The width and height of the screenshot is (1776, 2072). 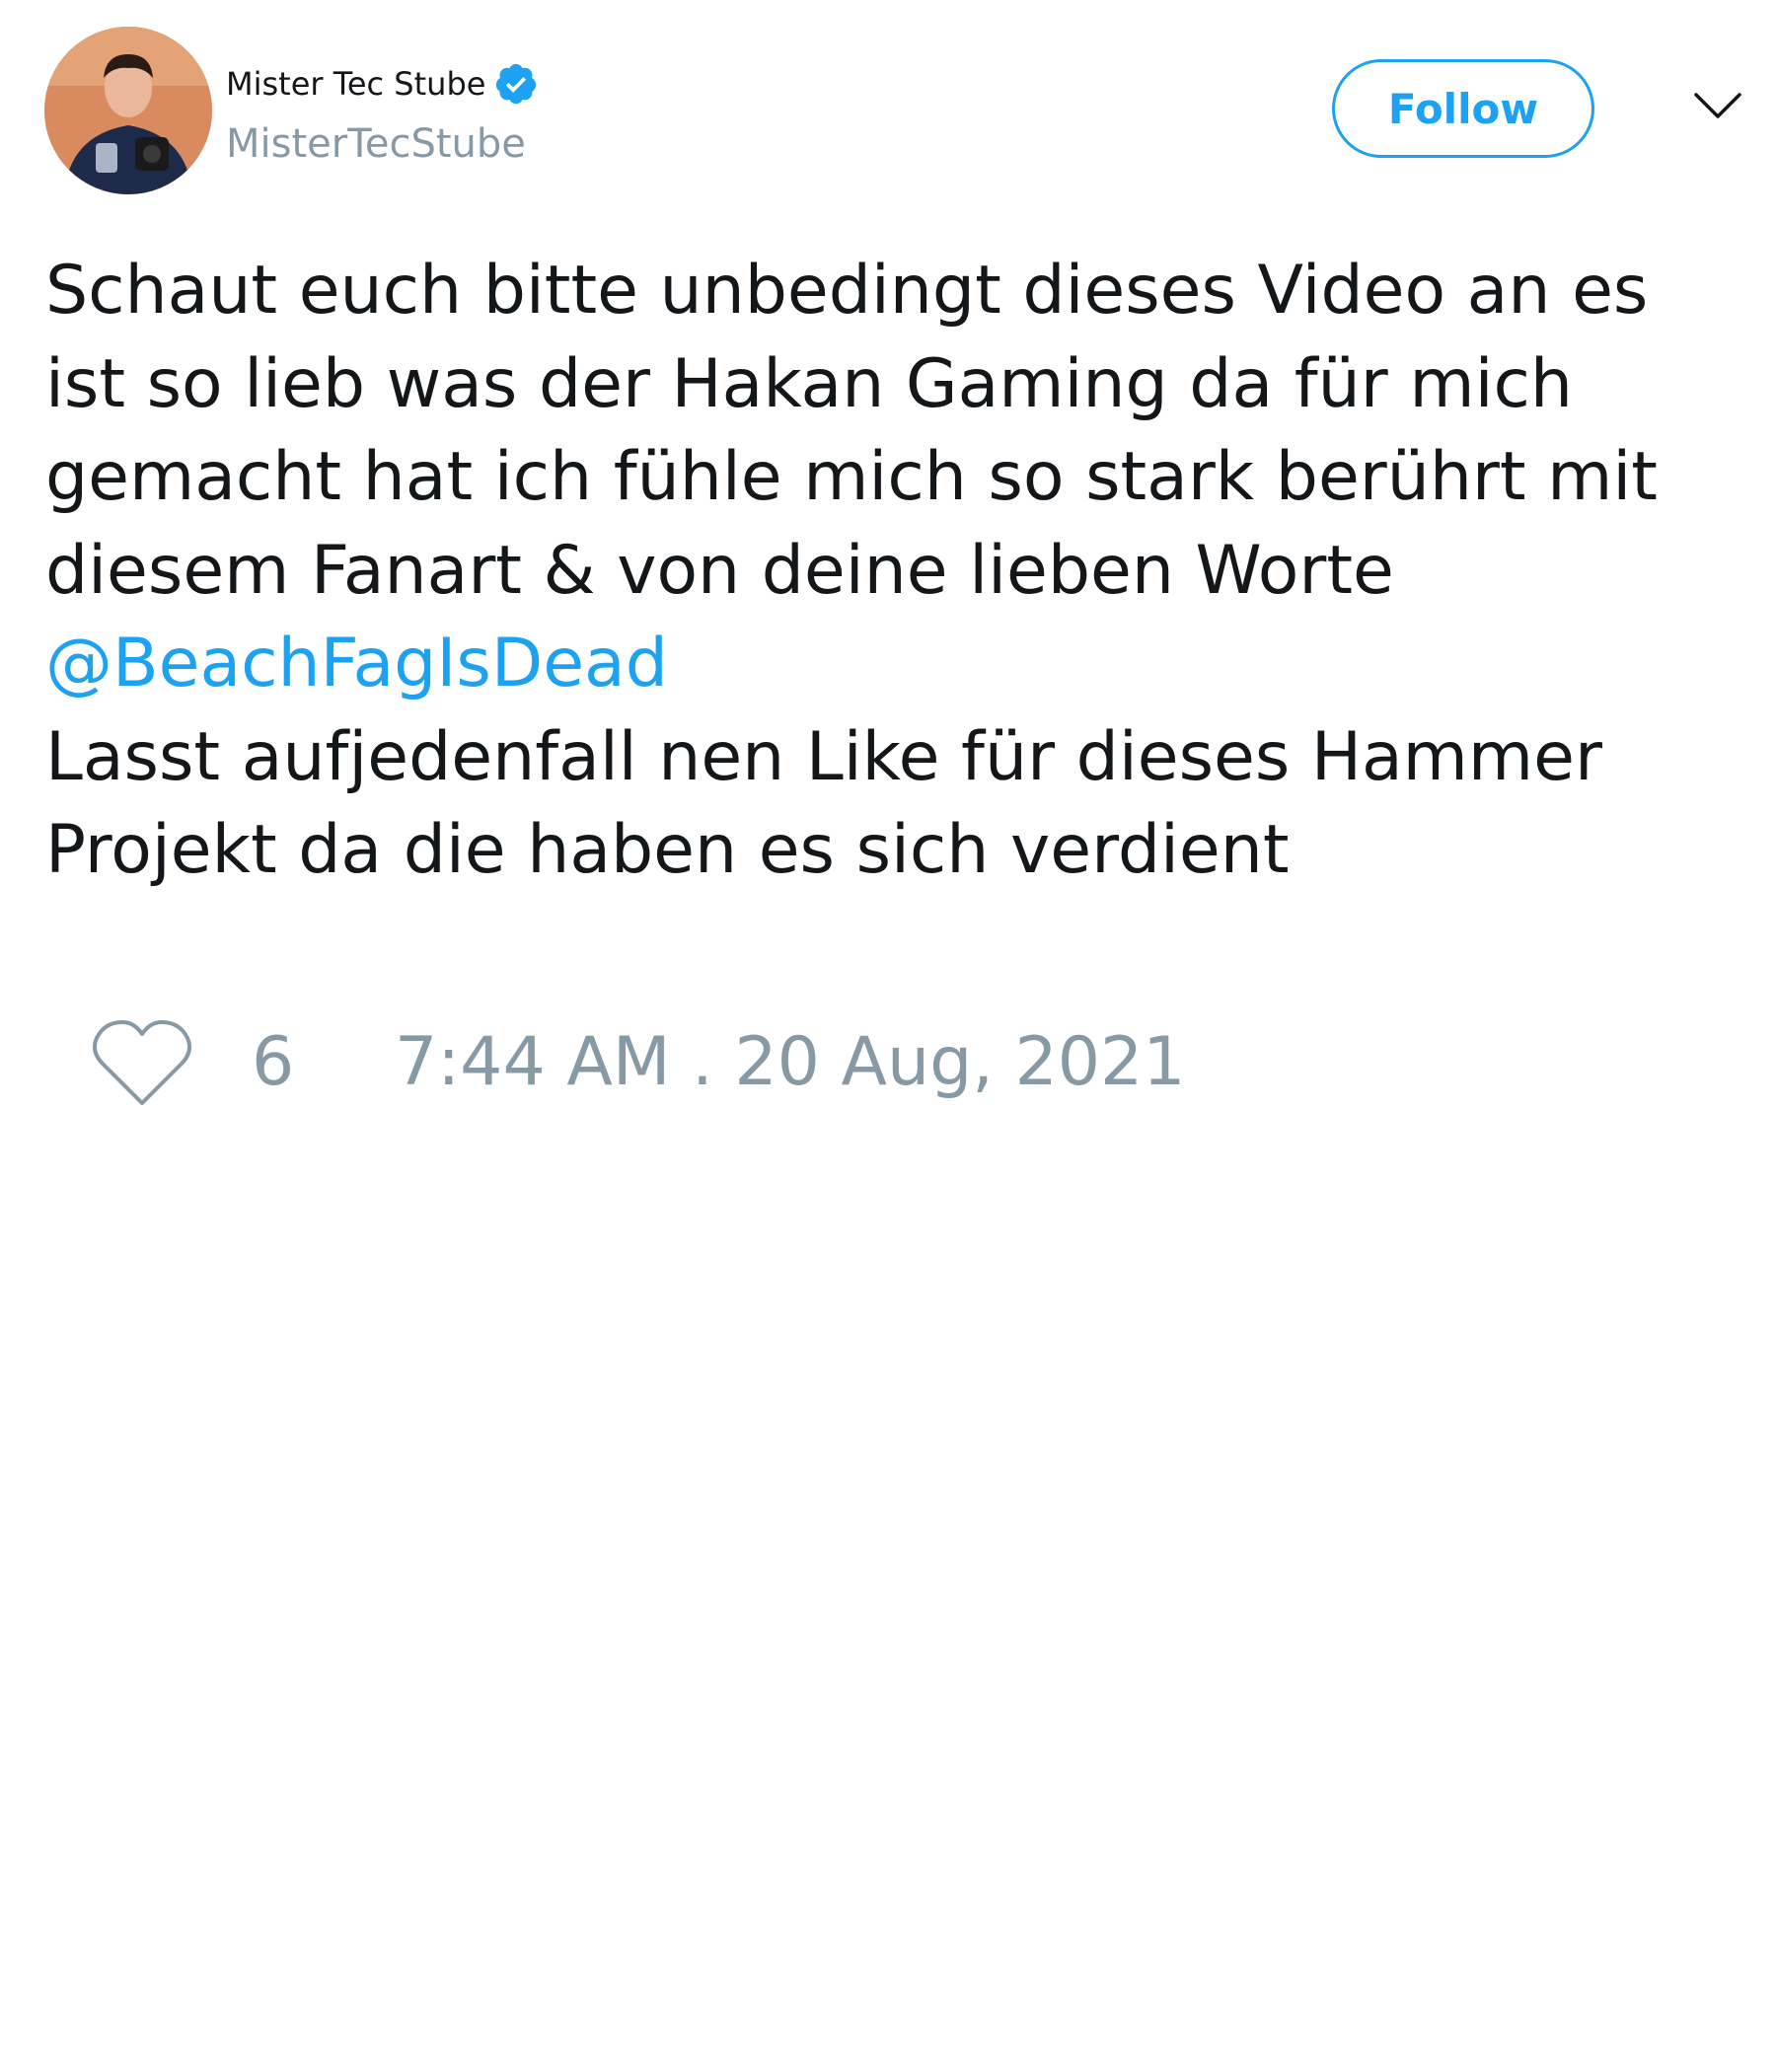 What do you see at coordinates (1463, 109) in the screenshot?
I see `follow-button: Follow` at bounding box center [1463, 109].